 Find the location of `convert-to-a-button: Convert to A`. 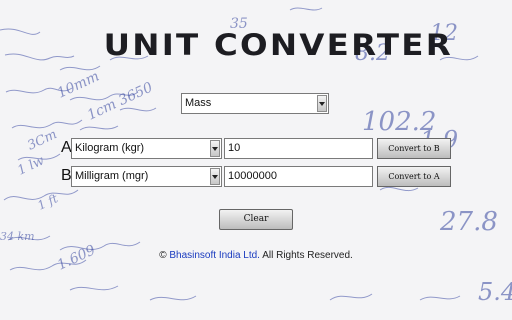

convert-to-a-button: Convert to A is located at coordinates (414, 176).